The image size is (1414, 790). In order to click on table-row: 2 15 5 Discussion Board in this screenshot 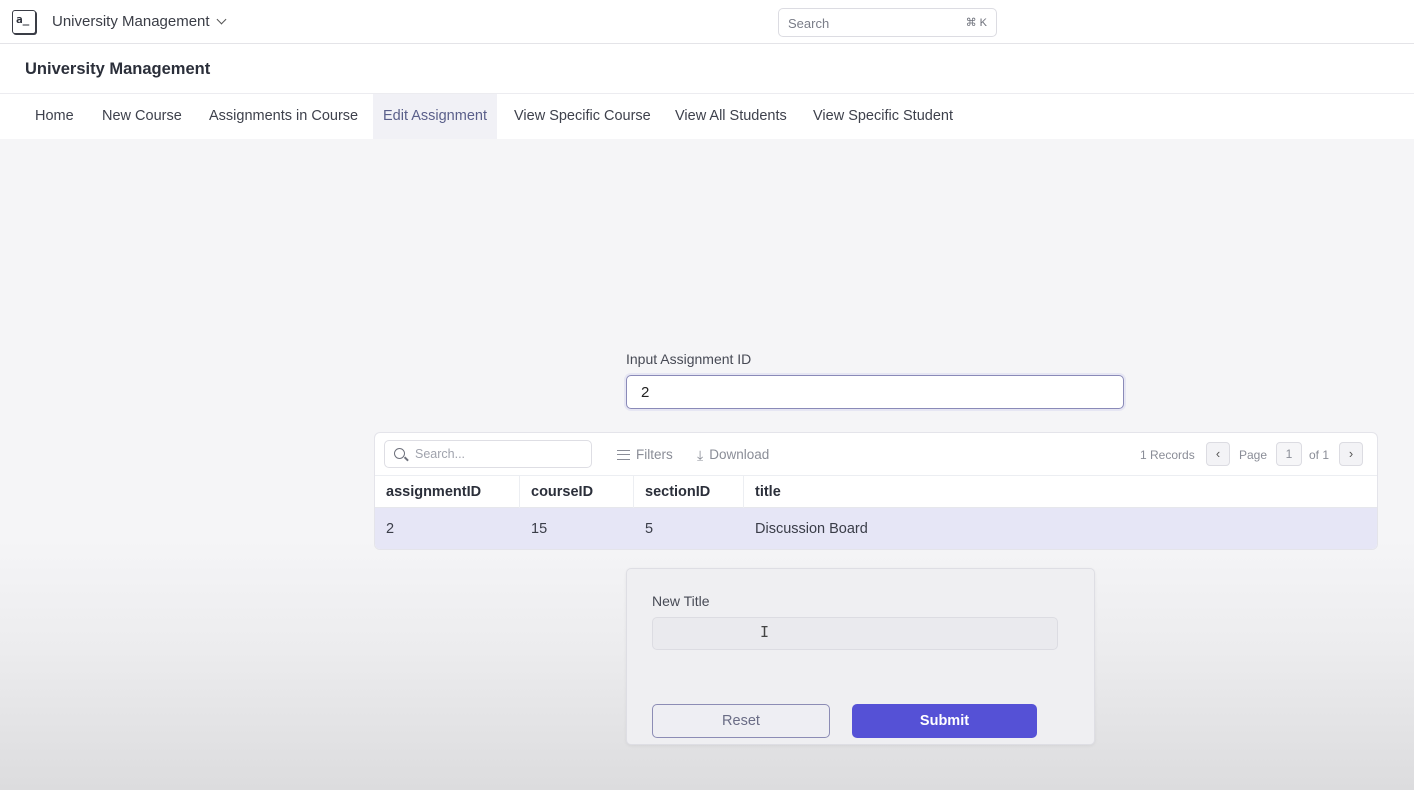, I will do `click(876, 528)`.